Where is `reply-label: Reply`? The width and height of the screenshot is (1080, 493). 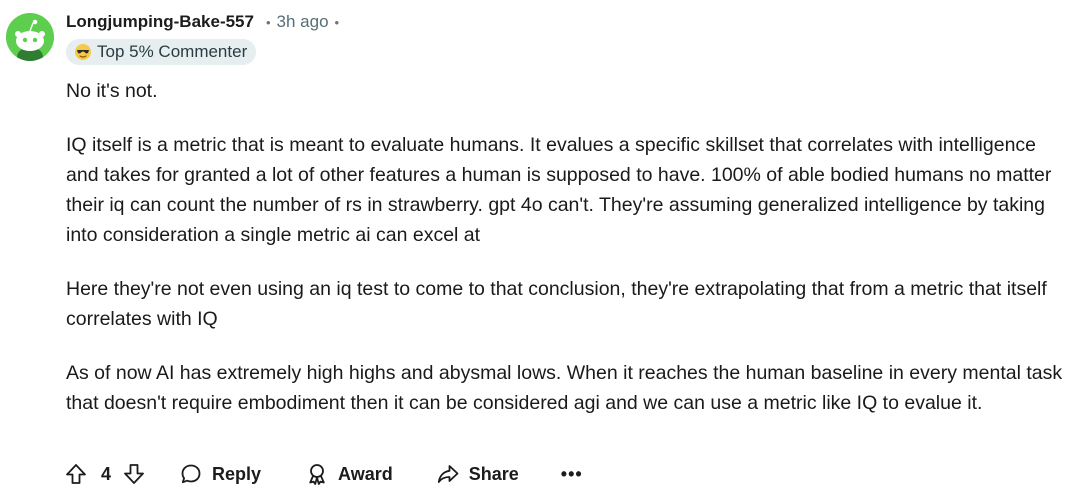
reply-label: Reply is located at coordinates (237, 473).